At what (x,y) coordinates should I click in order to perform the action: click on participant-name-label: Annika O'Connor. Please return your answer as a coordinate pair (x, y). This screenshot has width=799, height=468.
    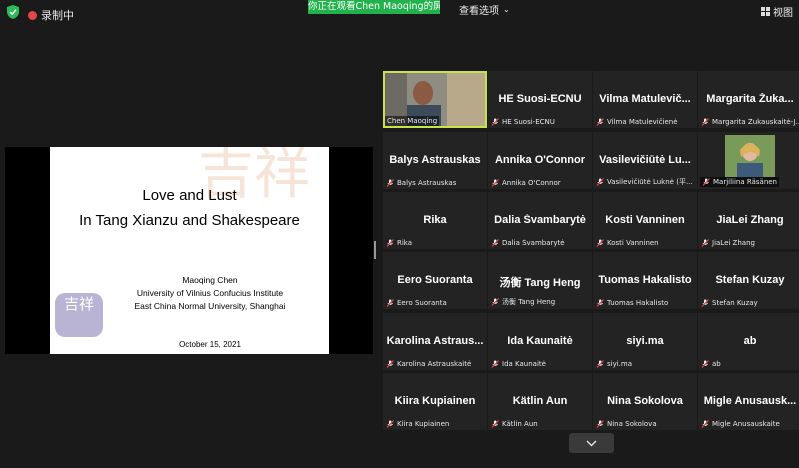
    Looking at the image, I should click on (526, 183).